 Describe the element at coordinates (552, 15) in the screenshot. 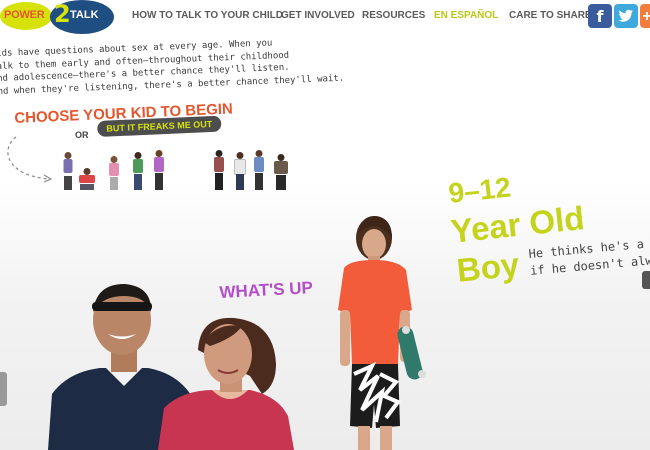

I see `share-label: CARE TO SHARE:` at that location.